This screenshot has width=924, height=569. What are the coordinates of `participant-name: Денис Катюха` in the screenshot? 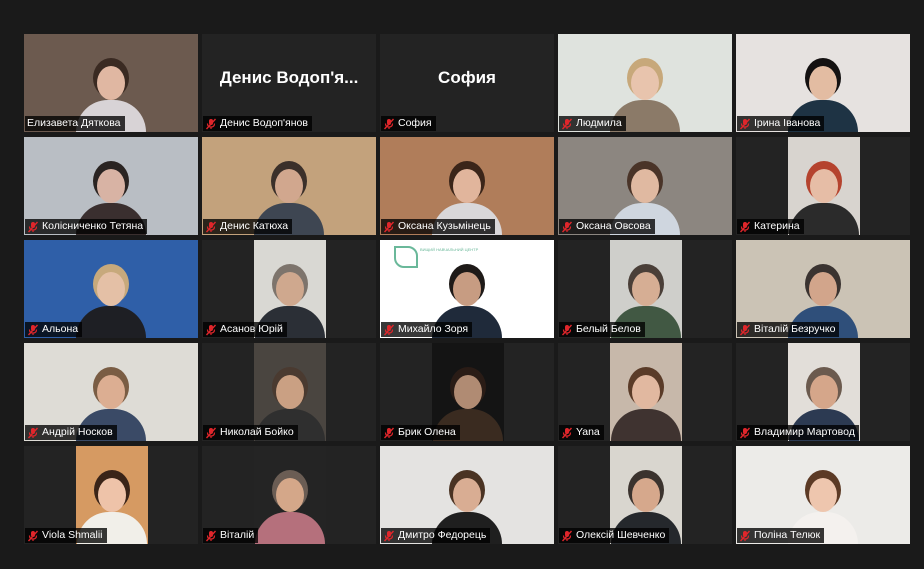 It's located at (254, 226).